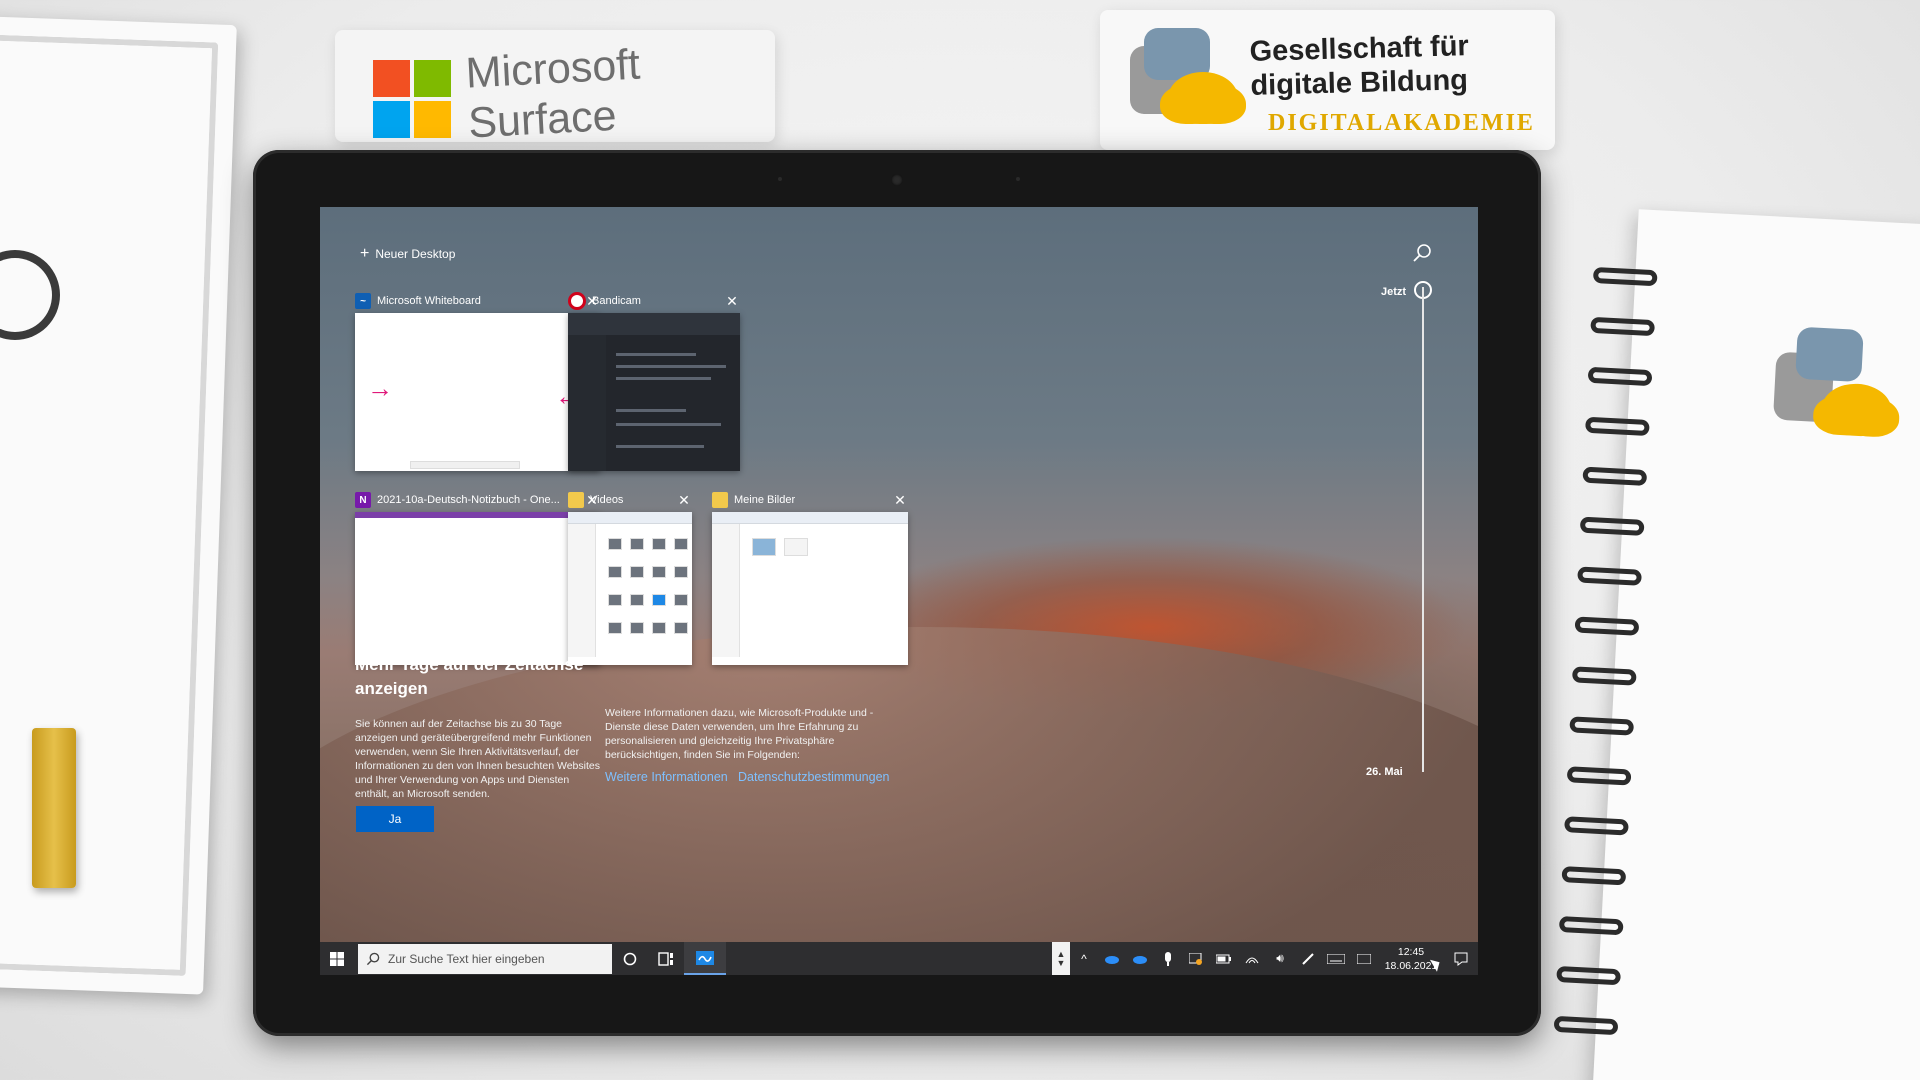 This screenshot has width=1920, height=1080. Describe the element at coordinates (1280, 958) in the screenshot. I see `volume-icon: 🔊︎` at that location.